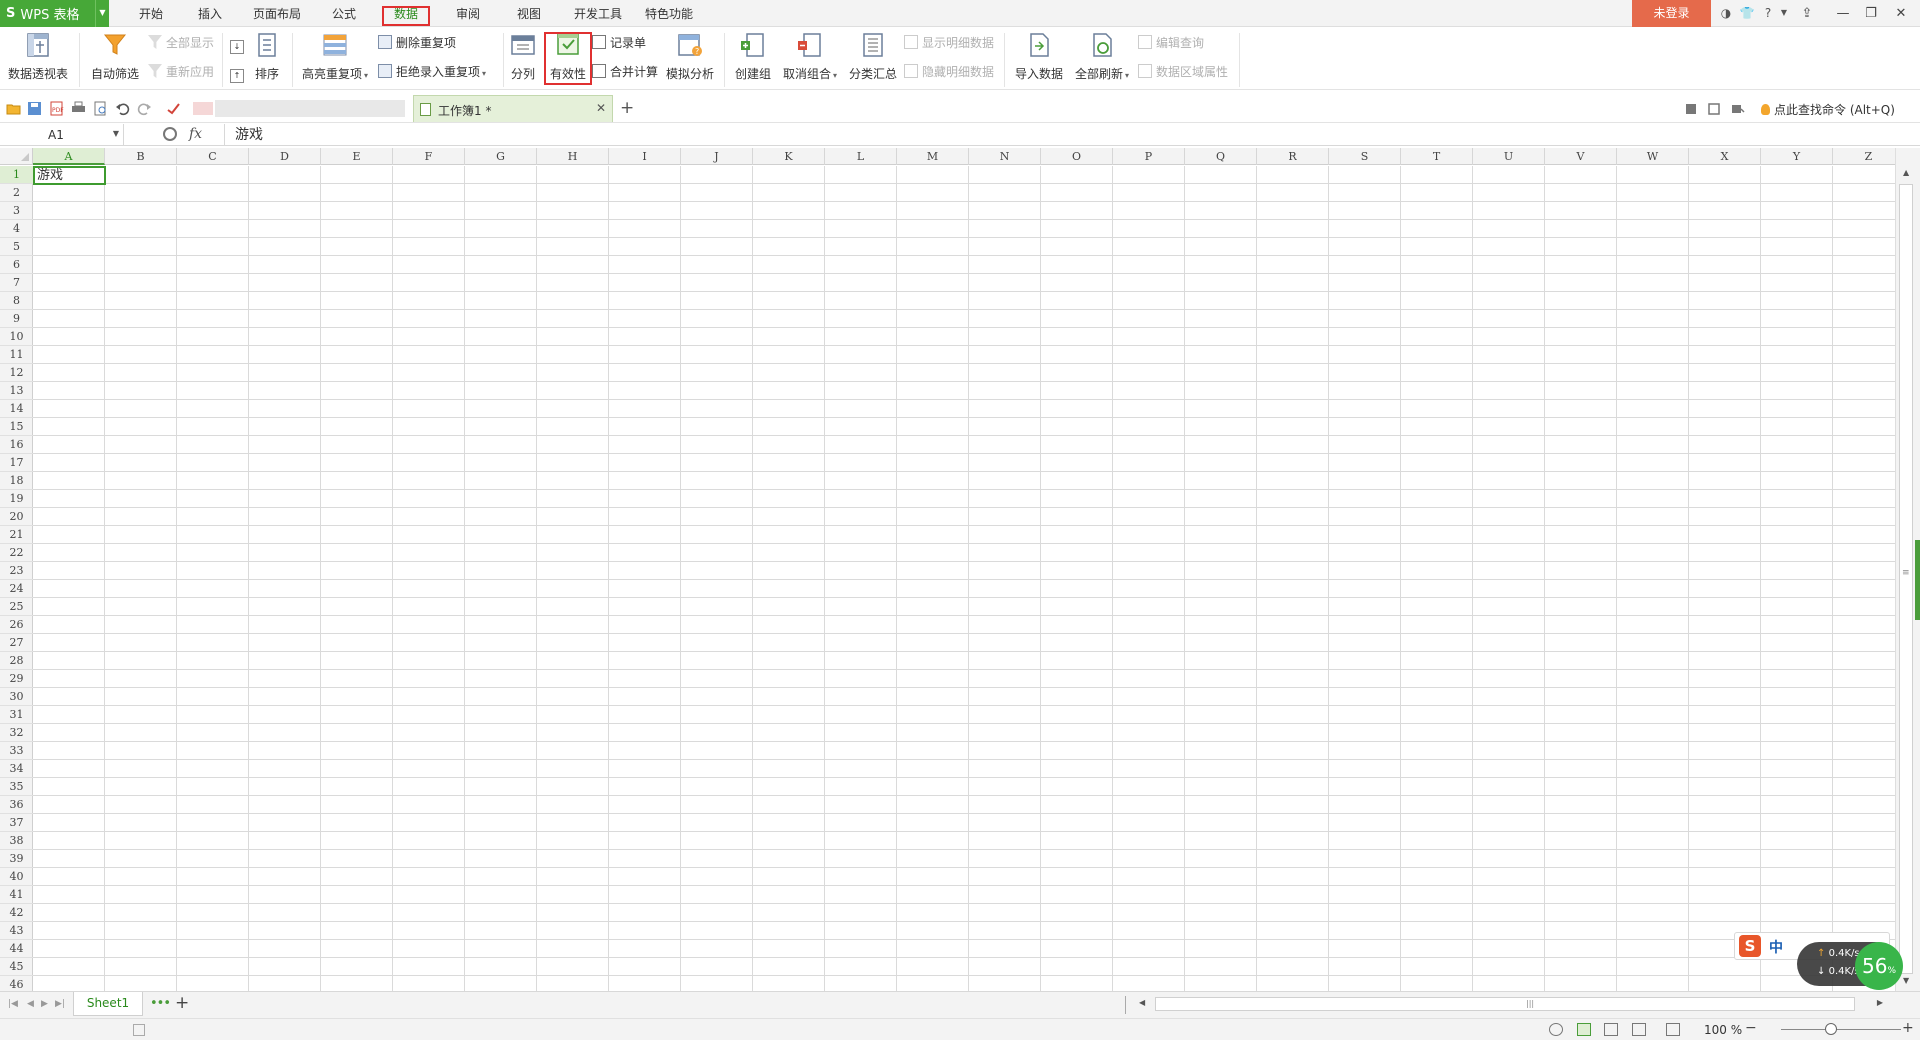 The image size is (1920, 1040). What do you see at coordinates (1751, 1028) in the screenshot?
I see `zoom-out-button: −` at bounding box center [1751, 1028].